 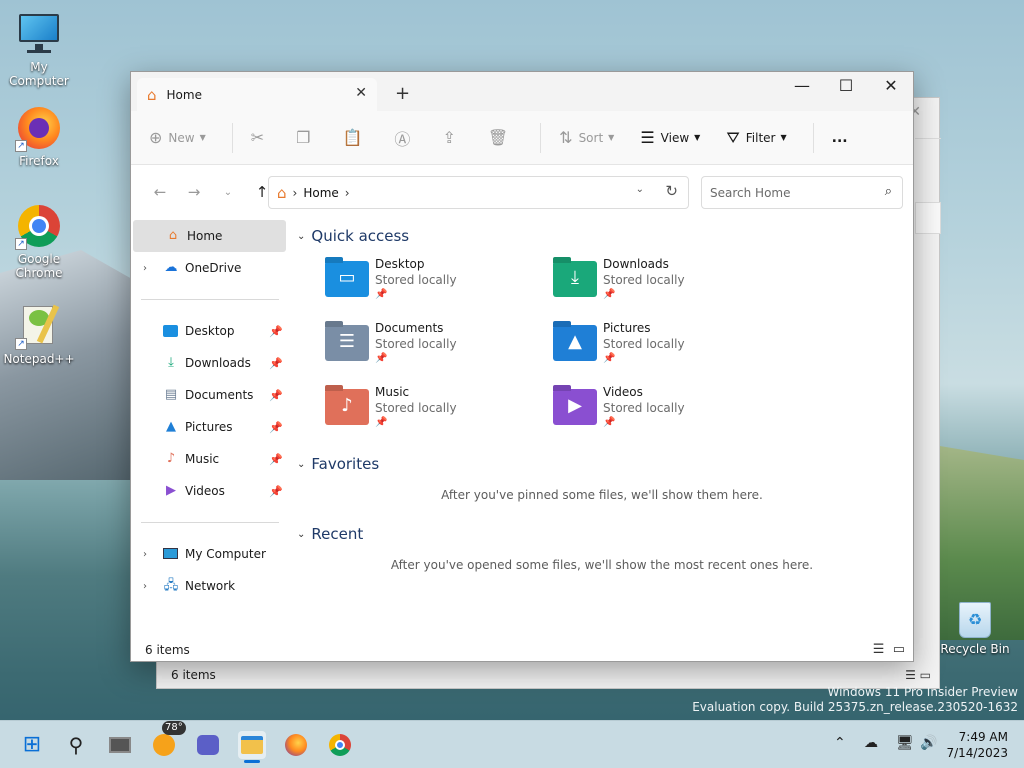 I want to click on tiles-view-icon: ▭, so click(x=899, y=649).